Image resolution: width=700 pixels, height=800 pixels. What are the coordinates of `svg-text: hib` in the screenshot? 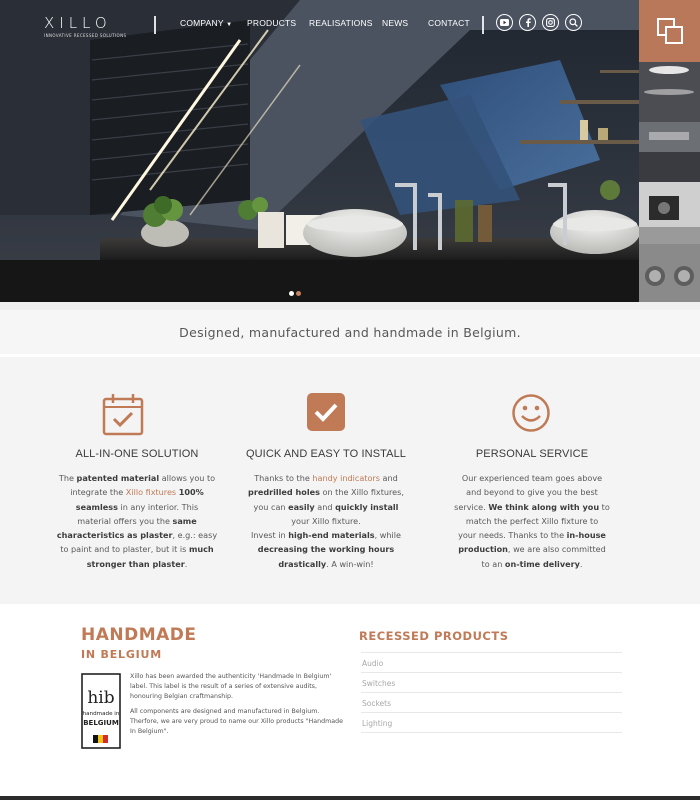 It's located at (100, 698).